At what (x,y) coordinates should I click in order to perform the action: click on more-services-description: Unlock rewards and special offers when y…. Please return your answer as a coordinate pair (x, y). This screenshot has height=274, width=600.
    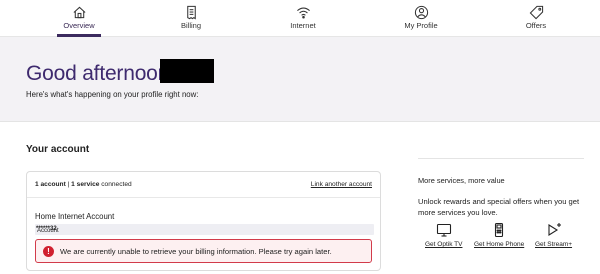
    Looking at the image, I should click on (499, 207).